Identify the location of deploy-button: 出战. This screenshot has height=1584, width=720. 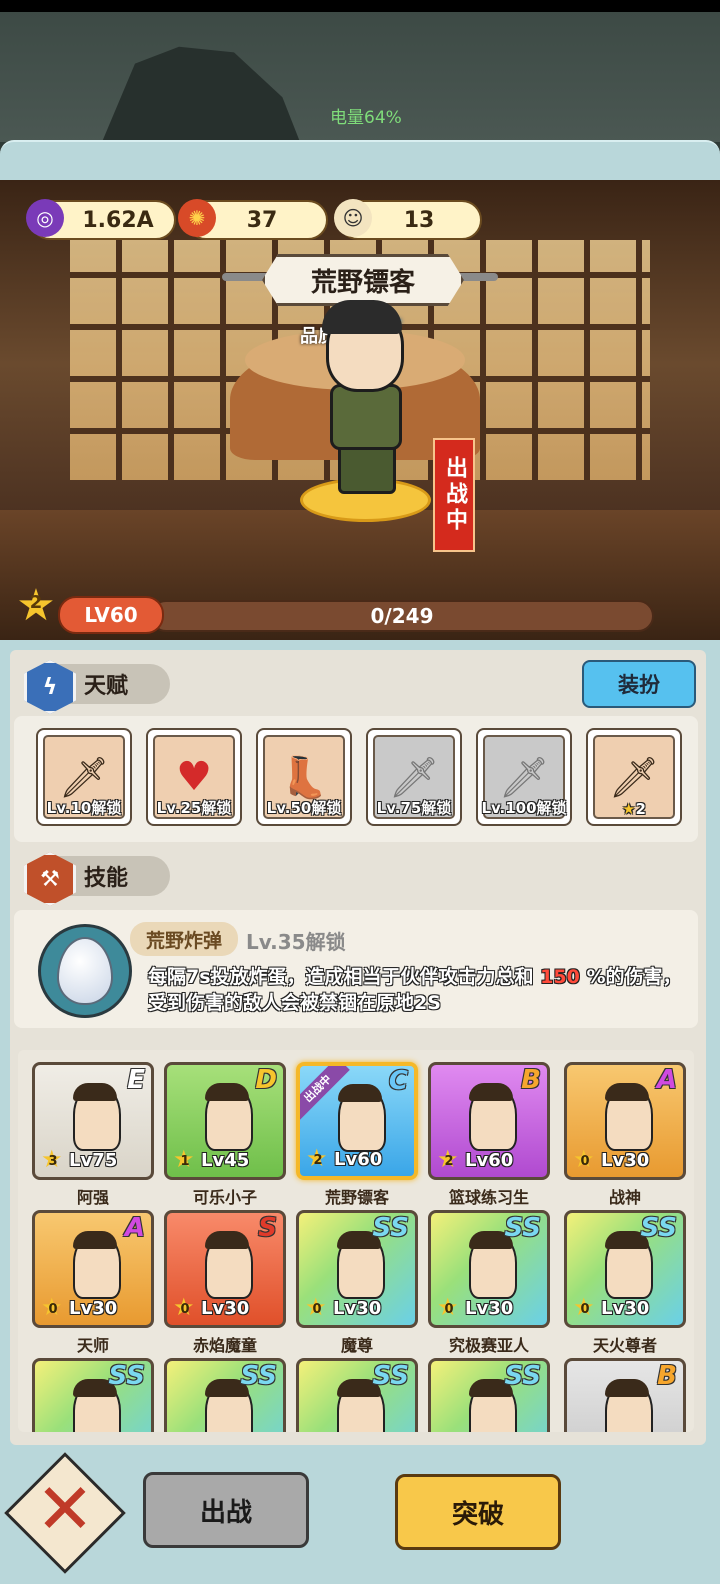
(226, 1510).